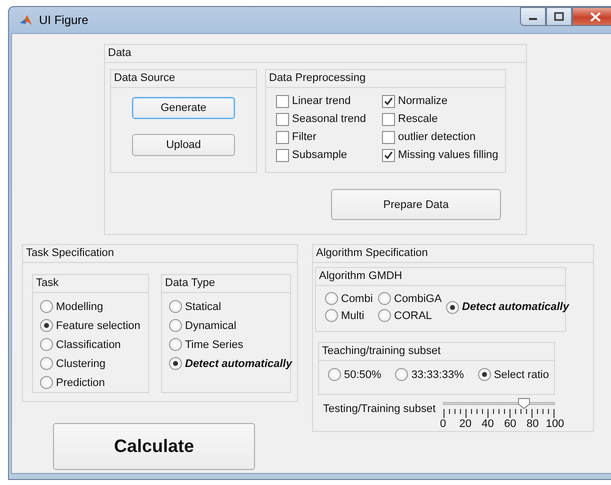 The height and width of the screenshot is (485, 611). Describe the element at coordinates (440, 277) in the screenshot. I see `panel-title: Algorithm GMDH` at that location.